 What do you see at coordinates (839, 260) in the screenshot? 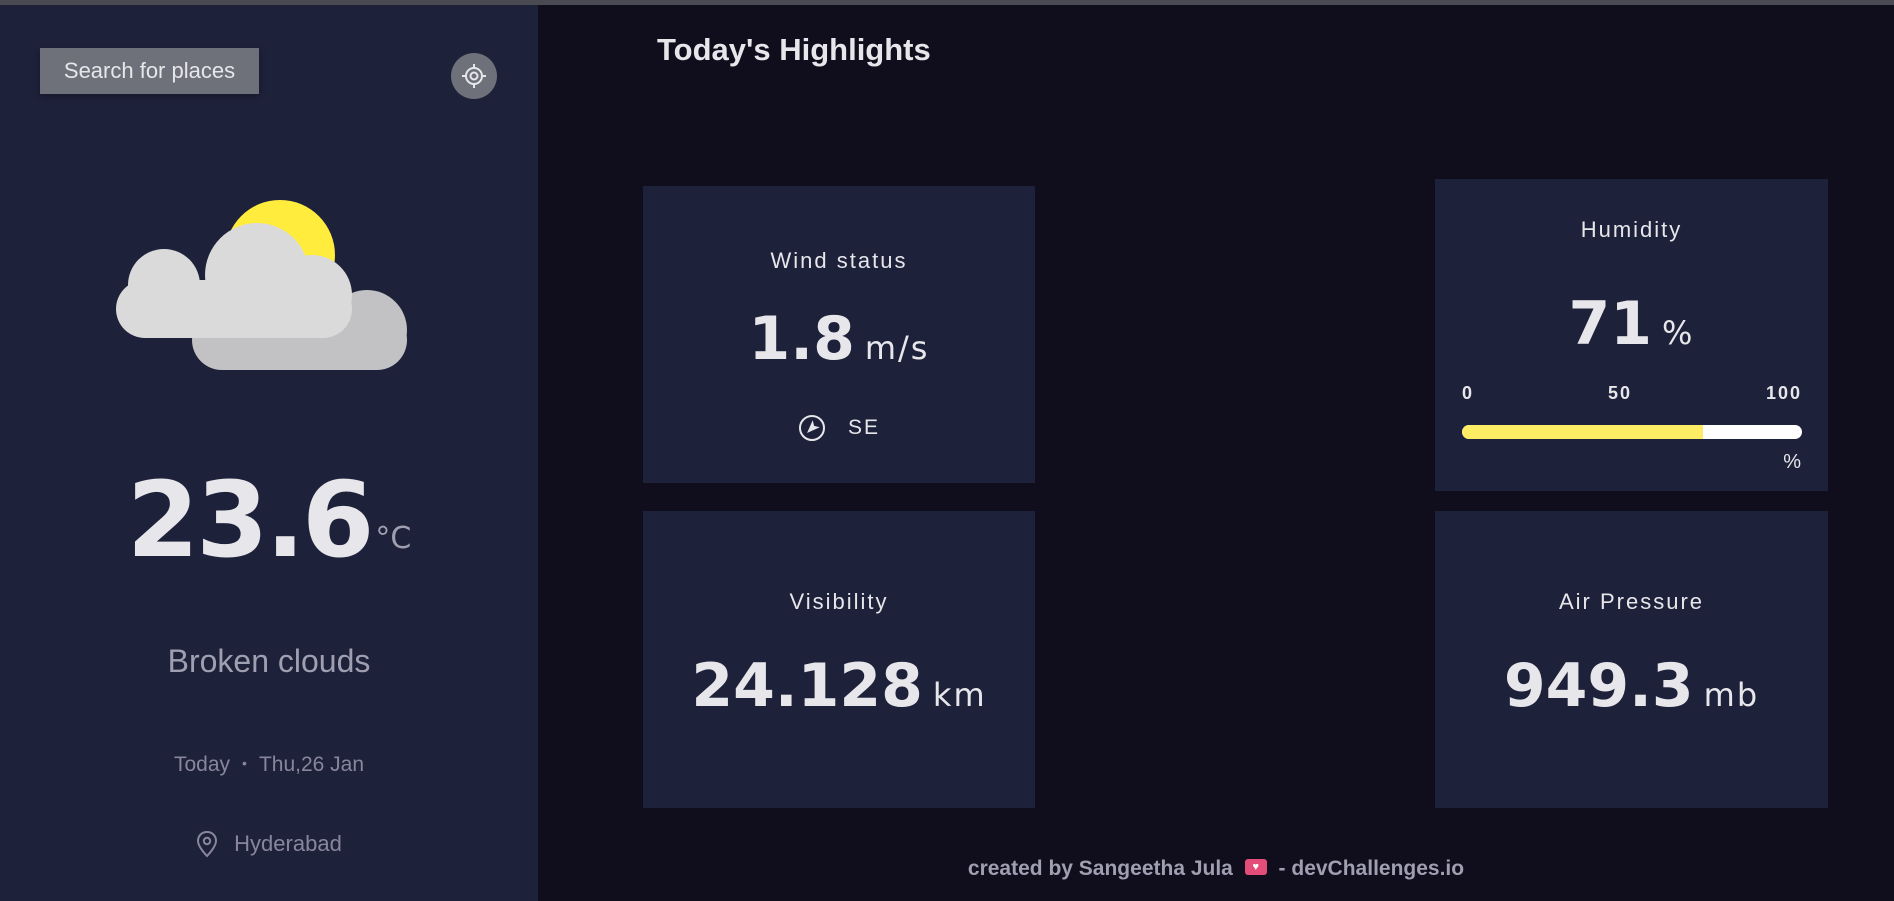
I see `wind-status-title: Wind status` at bounding box center [839, 260].